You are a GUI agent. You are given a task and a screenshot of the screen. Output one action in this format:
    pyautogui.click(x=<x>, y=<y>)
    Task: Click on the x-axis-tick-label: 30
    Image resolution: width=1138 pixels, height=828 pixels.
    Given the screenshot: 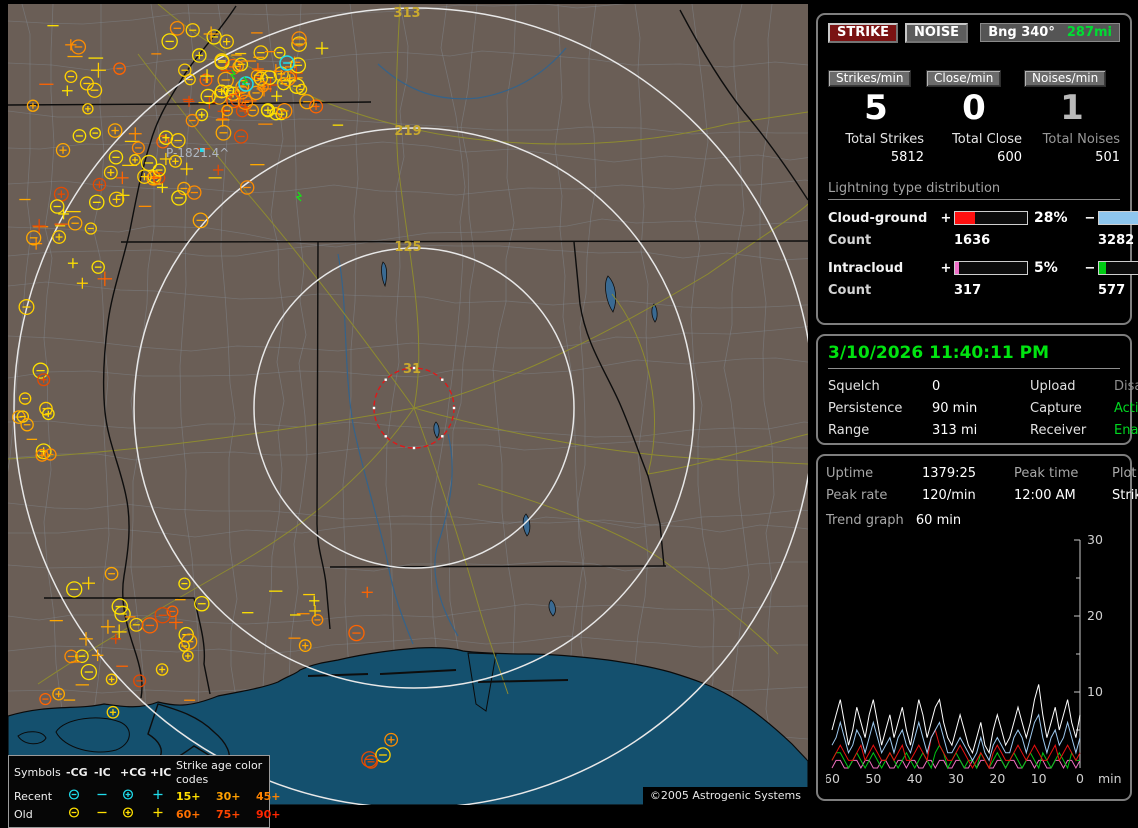 What is the action you would take?
    pyautogui.click(x=956, y=778)
    